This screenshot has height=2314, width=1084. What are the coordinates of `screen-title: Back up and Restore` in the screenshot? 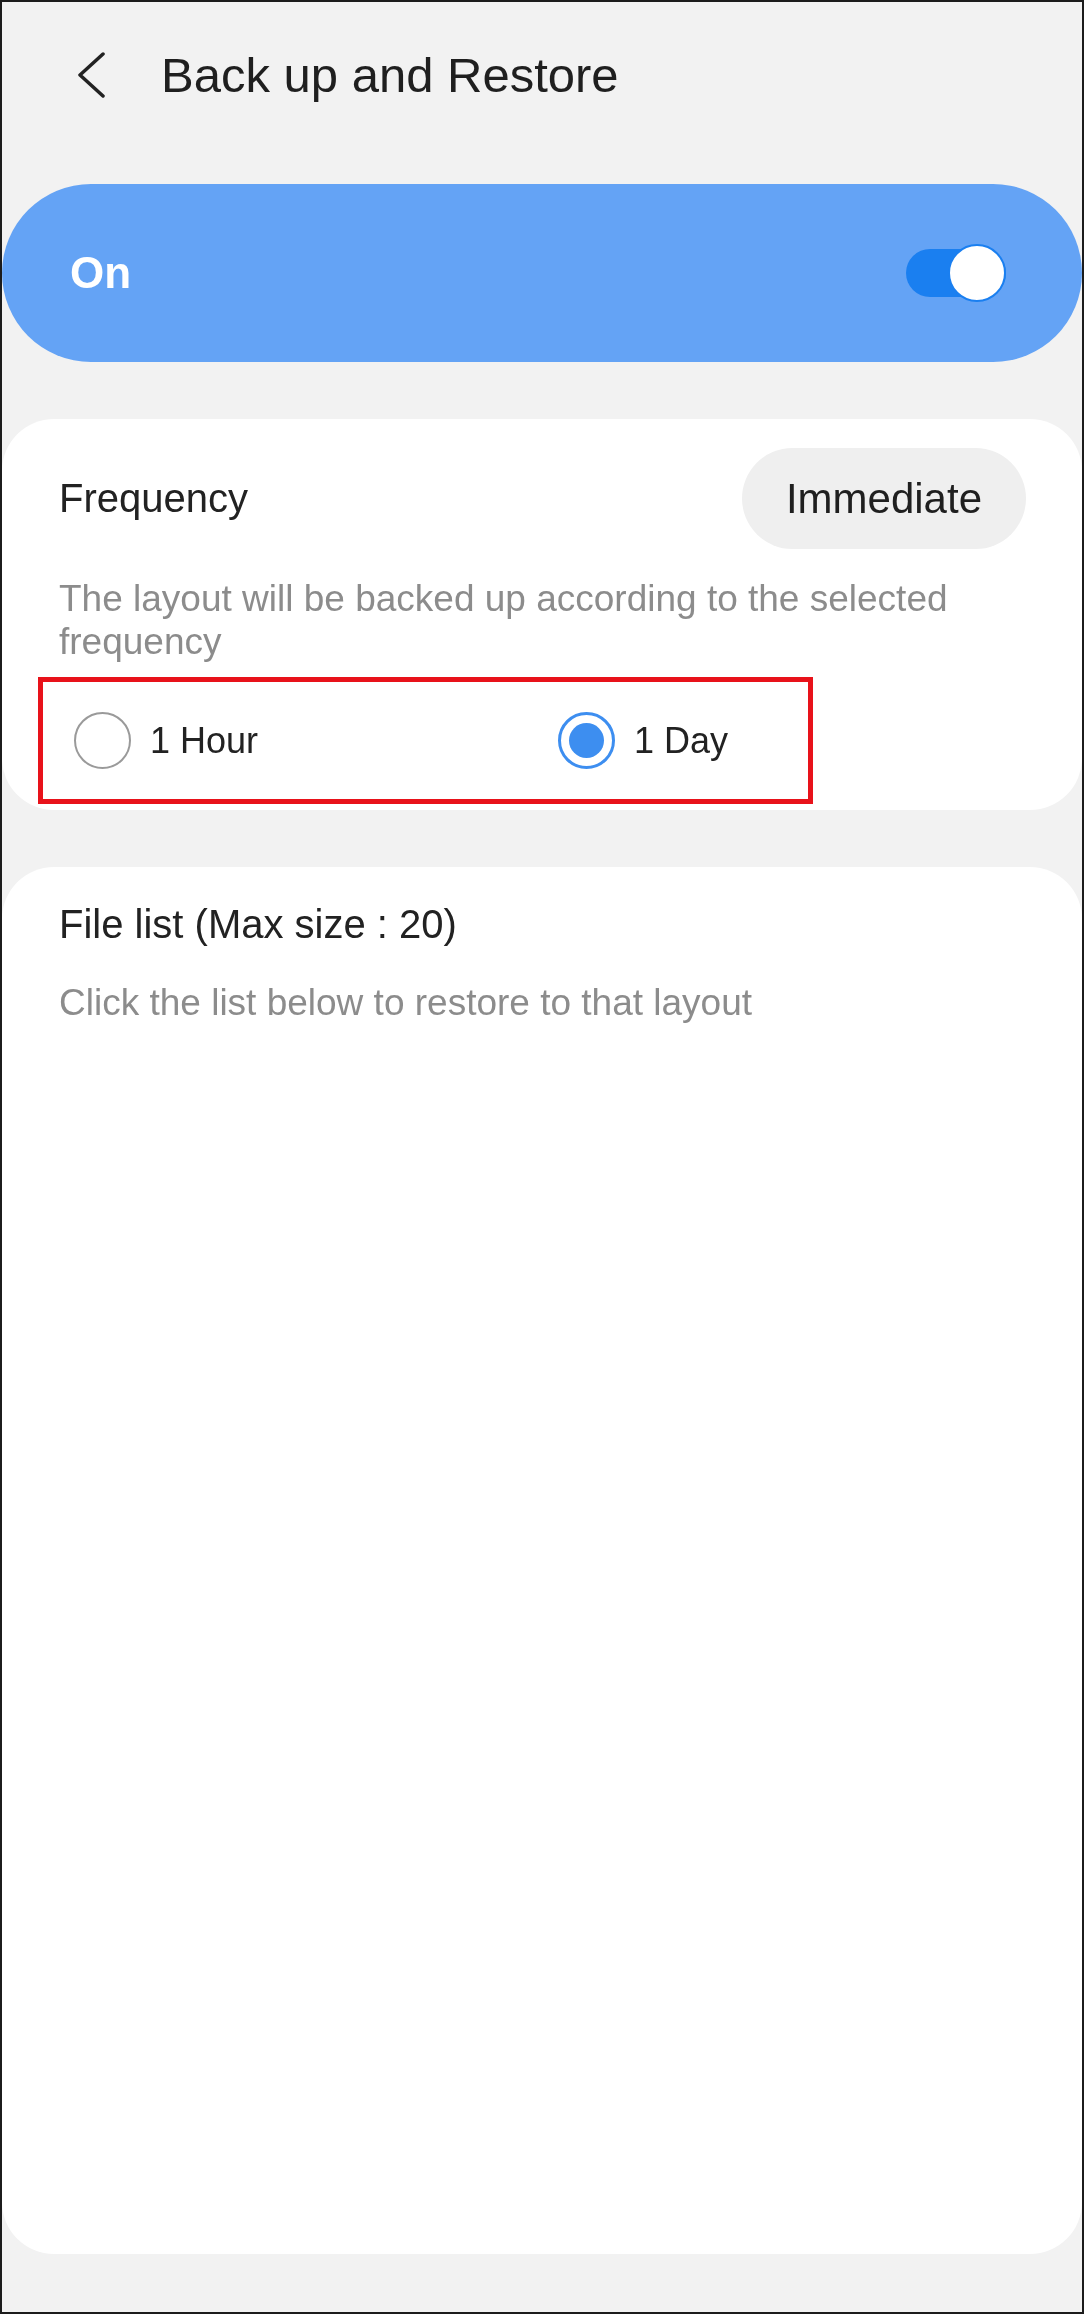 It's located at (390, 75).